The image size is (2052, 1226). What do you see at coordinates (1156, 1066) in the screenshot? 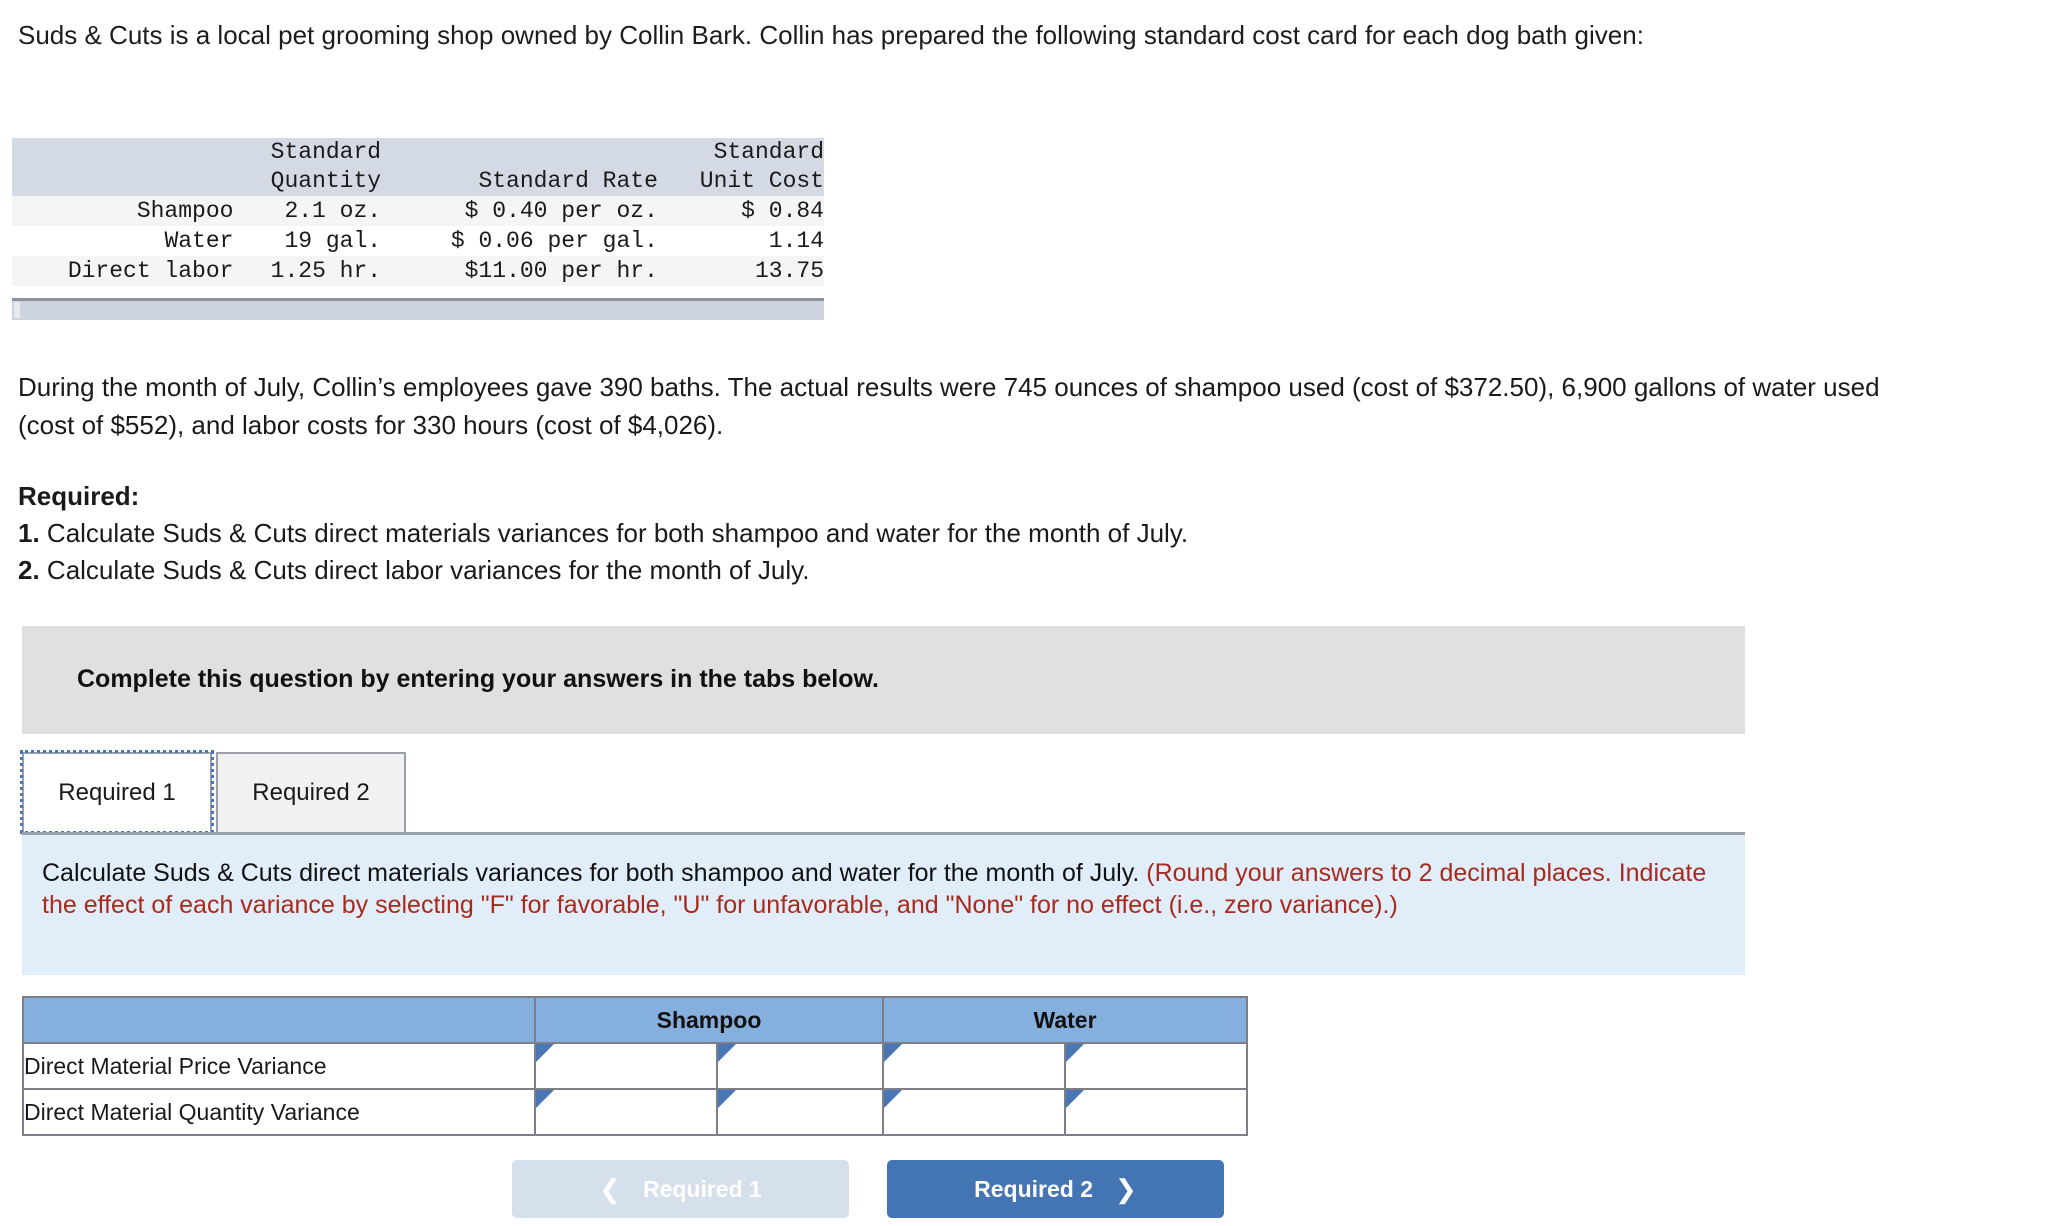
I see `select-water-price-variance-effect` at bounding box center [1156, 1066].